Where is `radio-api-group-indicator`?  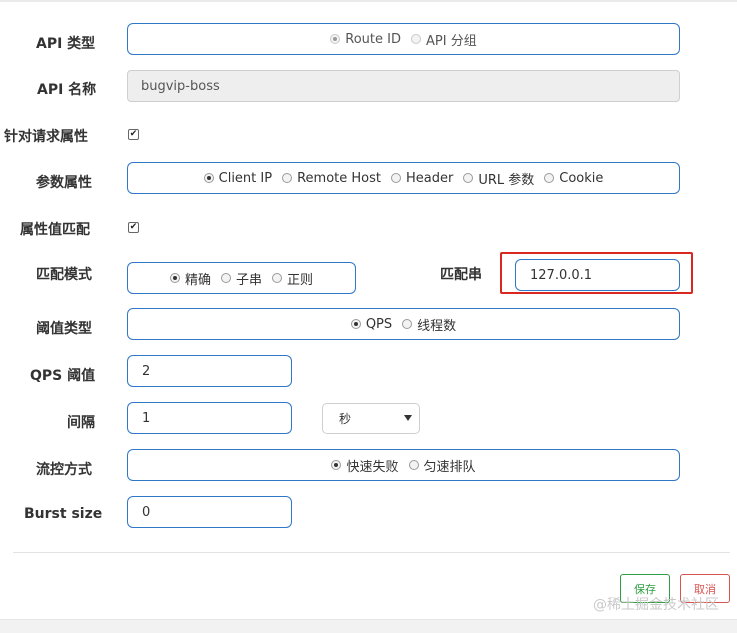 radio-api-group-indicator is located at coordinates (416, 39).